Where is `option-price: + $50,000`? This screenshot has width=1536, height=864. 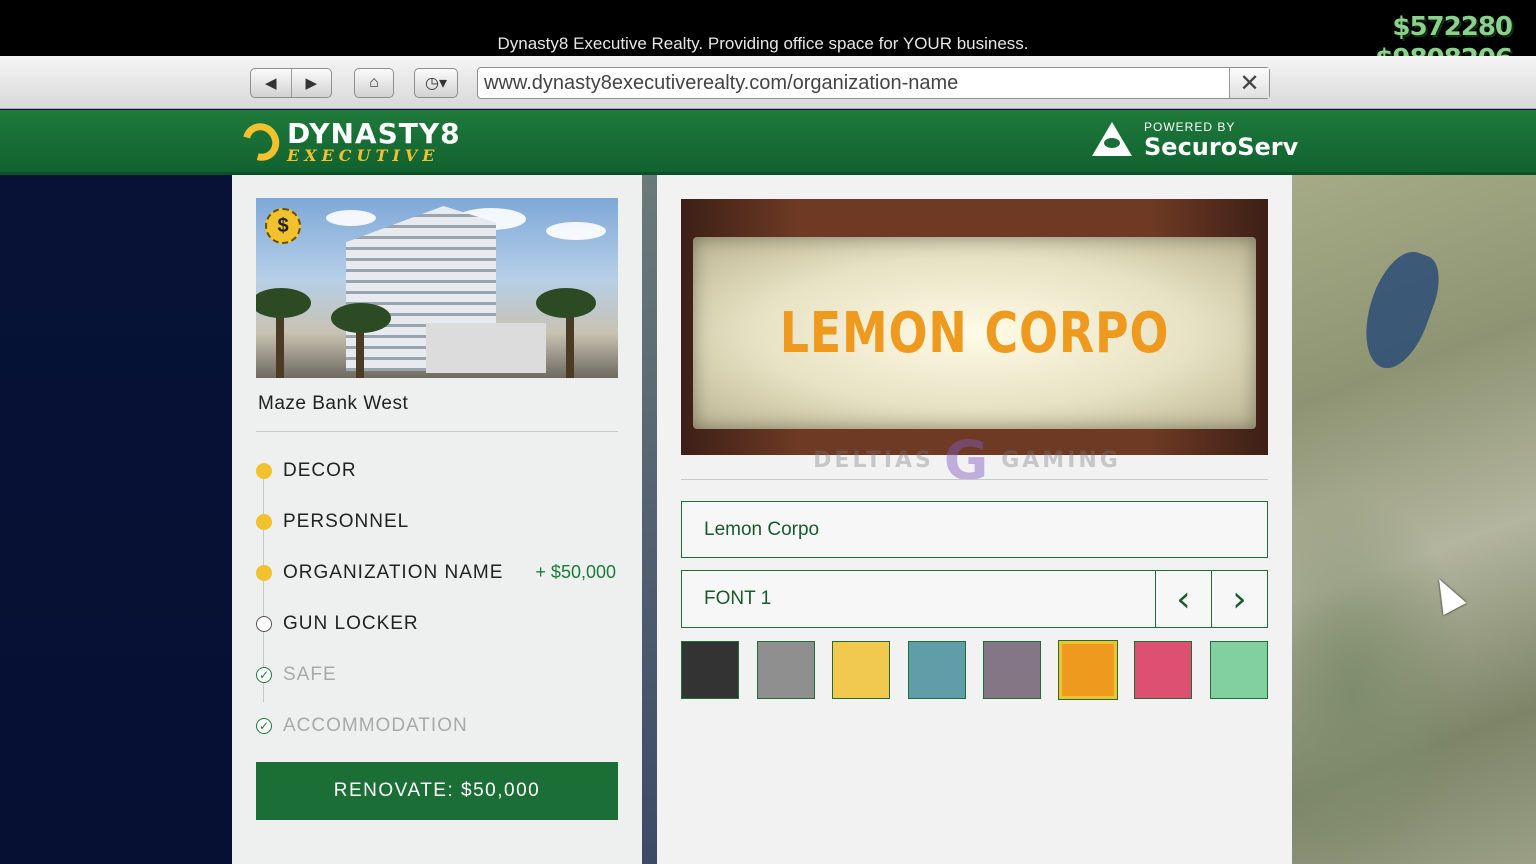 option-price: + $50,000 is located at coordinates (575, 572).